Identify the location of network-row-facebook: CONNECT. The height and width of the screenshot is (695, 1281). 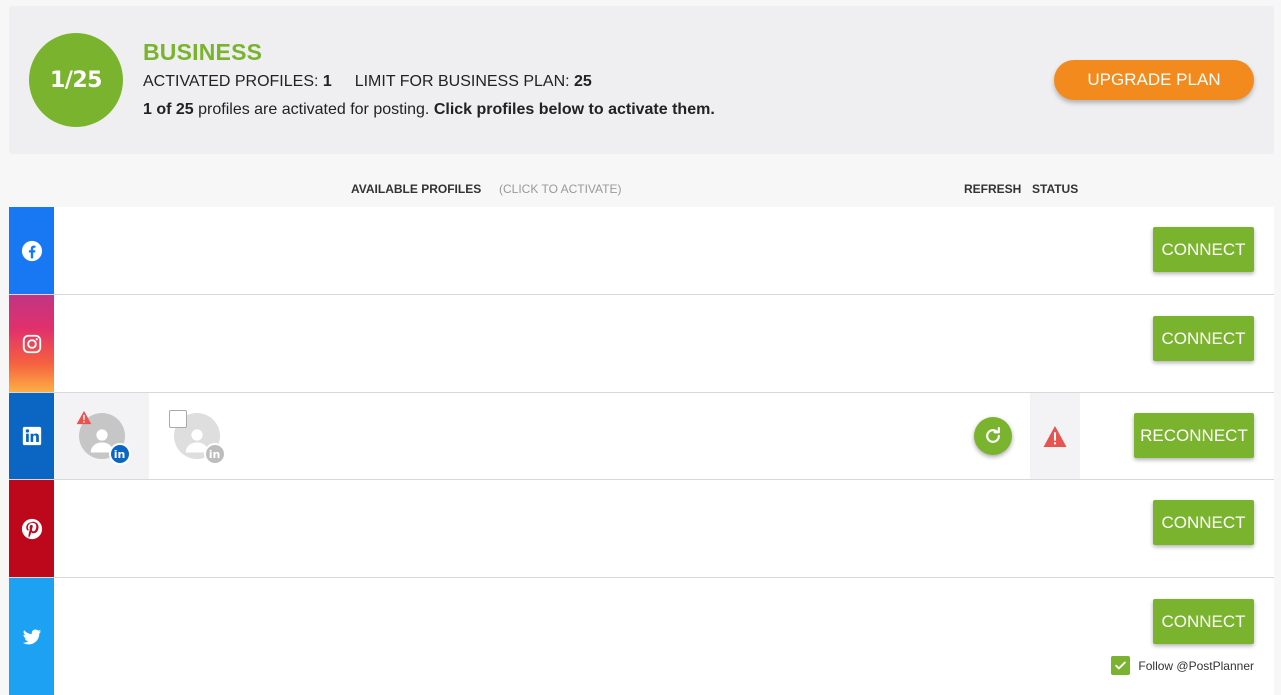
(641, 251).